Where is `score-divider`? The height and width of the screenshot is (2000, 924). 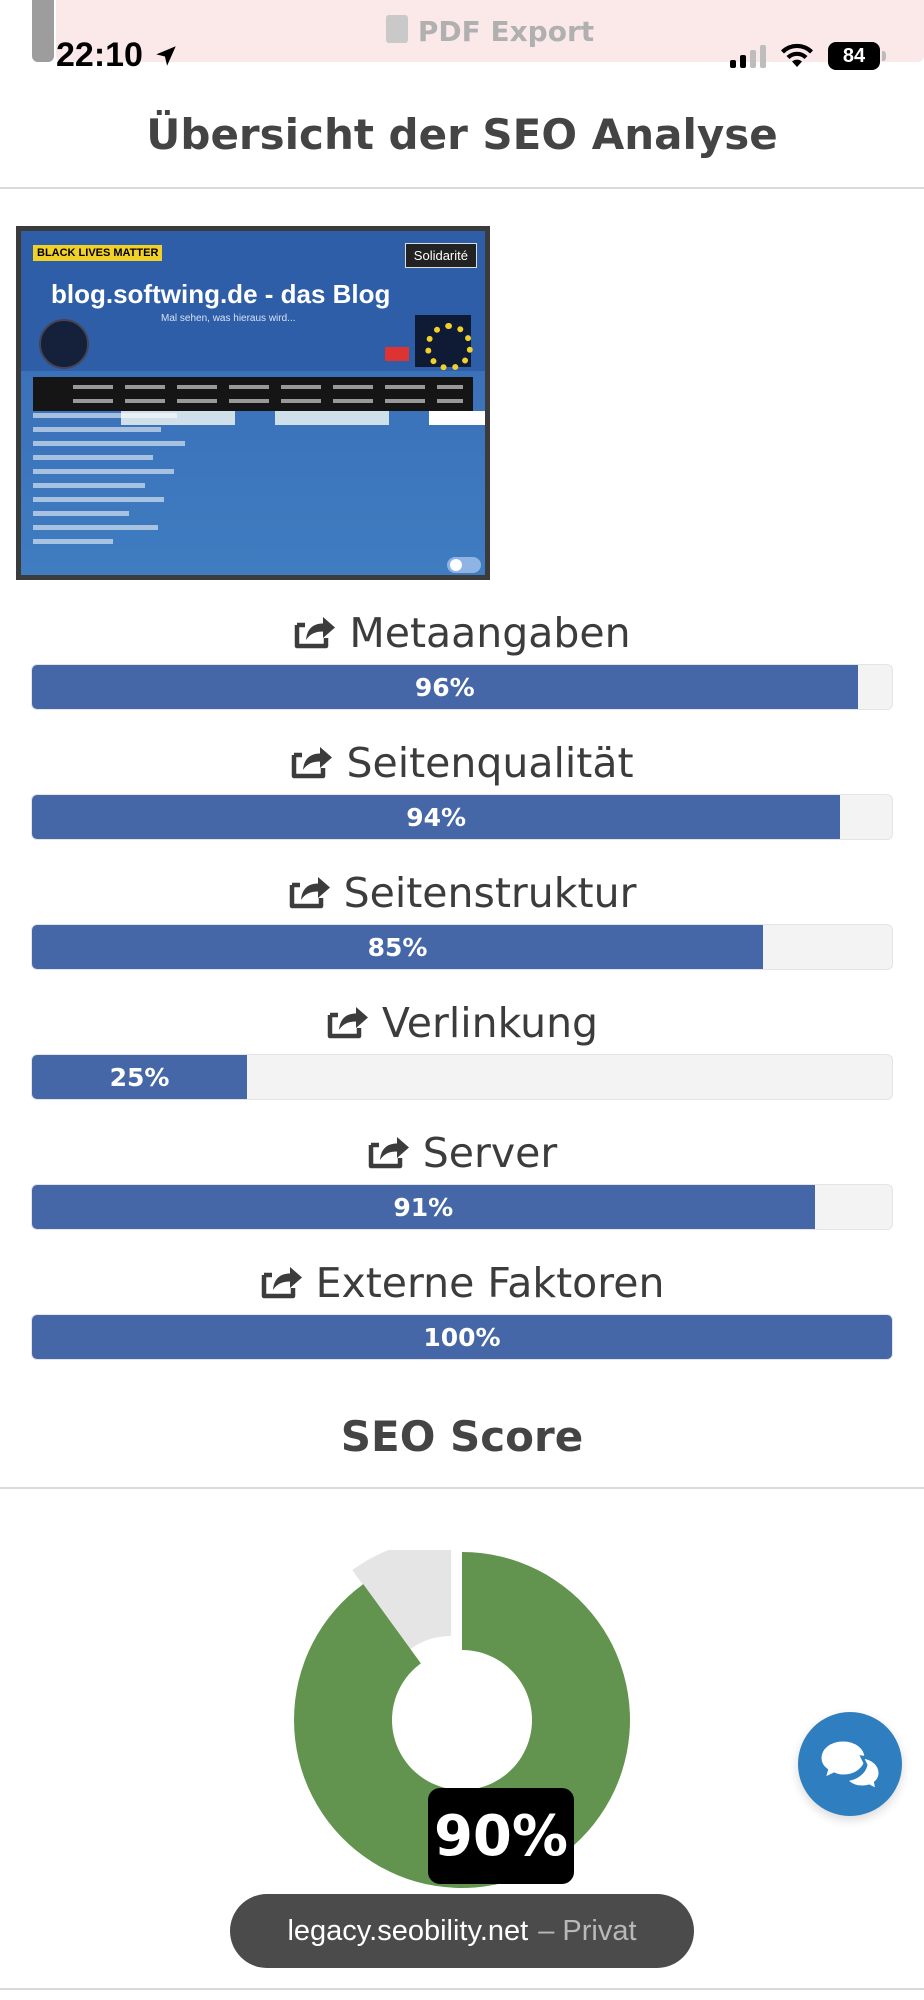 score-divider is located at coordinates (462, 1488).